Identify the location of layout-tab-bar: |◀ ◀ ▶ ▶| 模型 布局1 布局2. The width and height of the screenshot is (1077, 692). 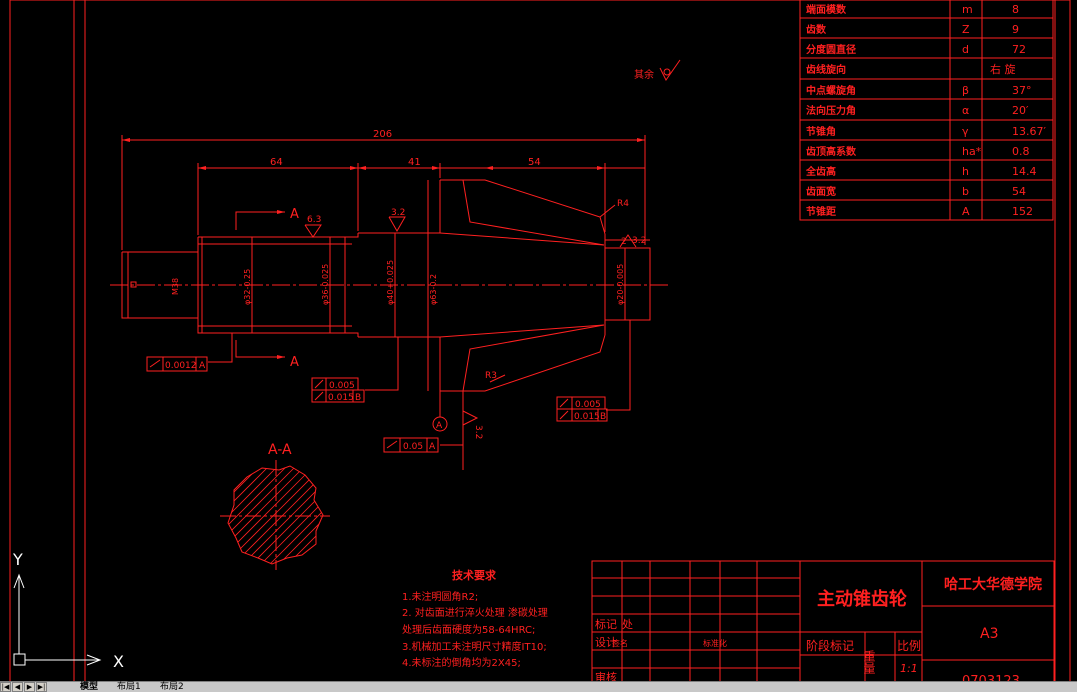
(538, 686).